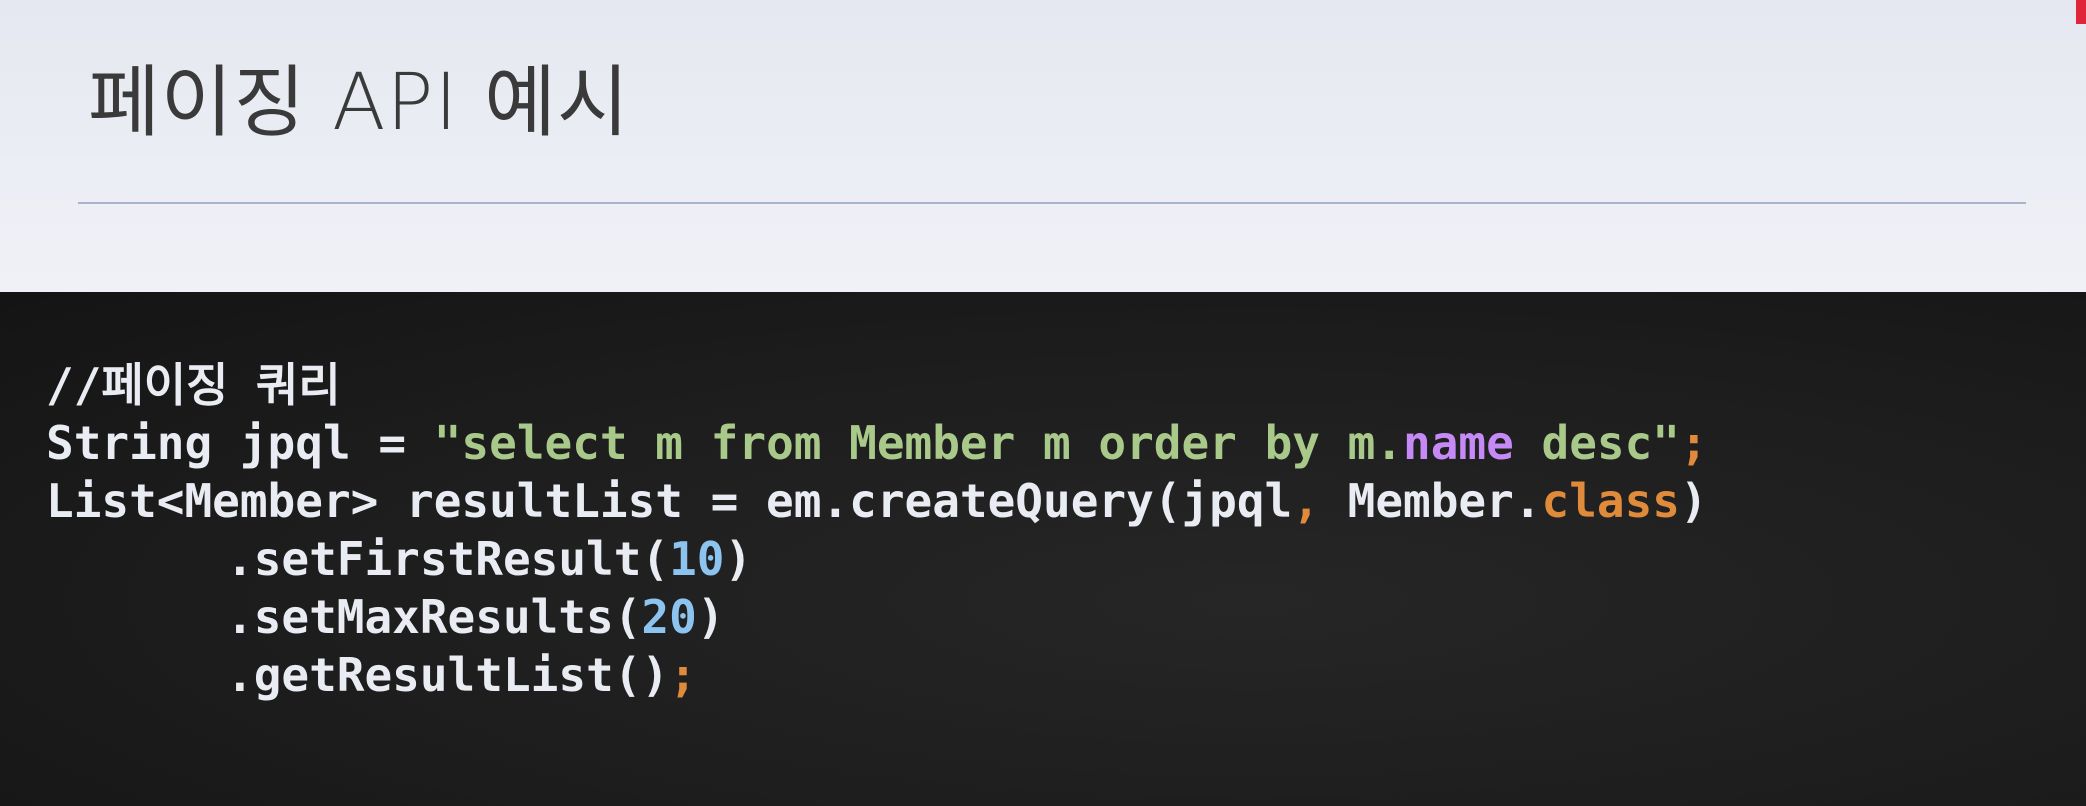 The image size is (2086, 806). Describe the element at coordinates (1306, 501) in the screenshot. I see `code-comma: ,` at that location.